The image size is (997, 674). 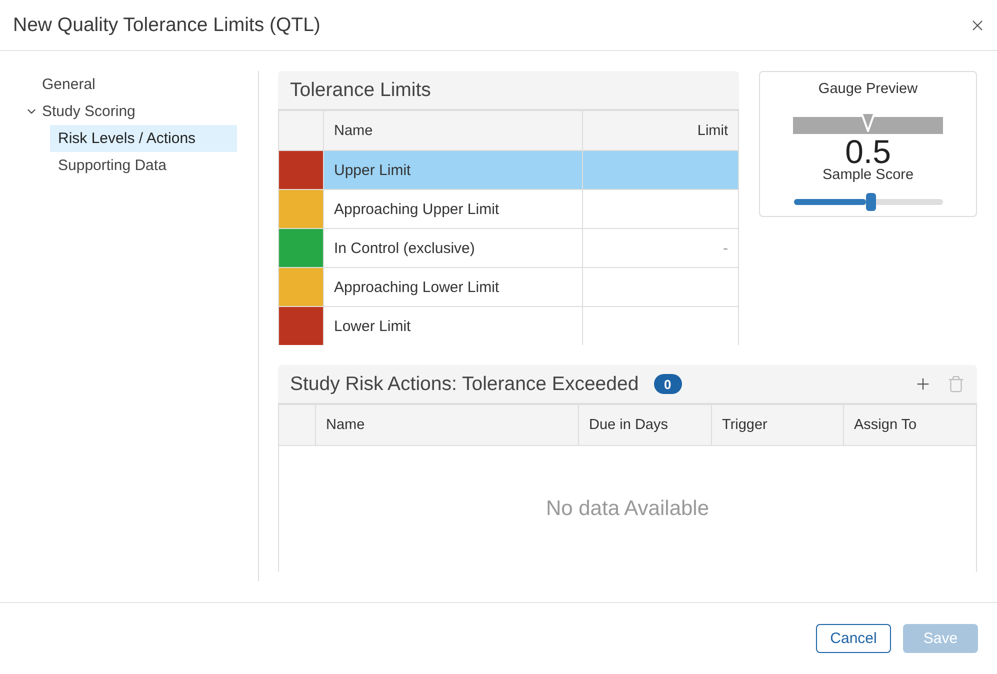 I want to click on table-row: Approaching Upper Limit, so click(x=508, y=209).